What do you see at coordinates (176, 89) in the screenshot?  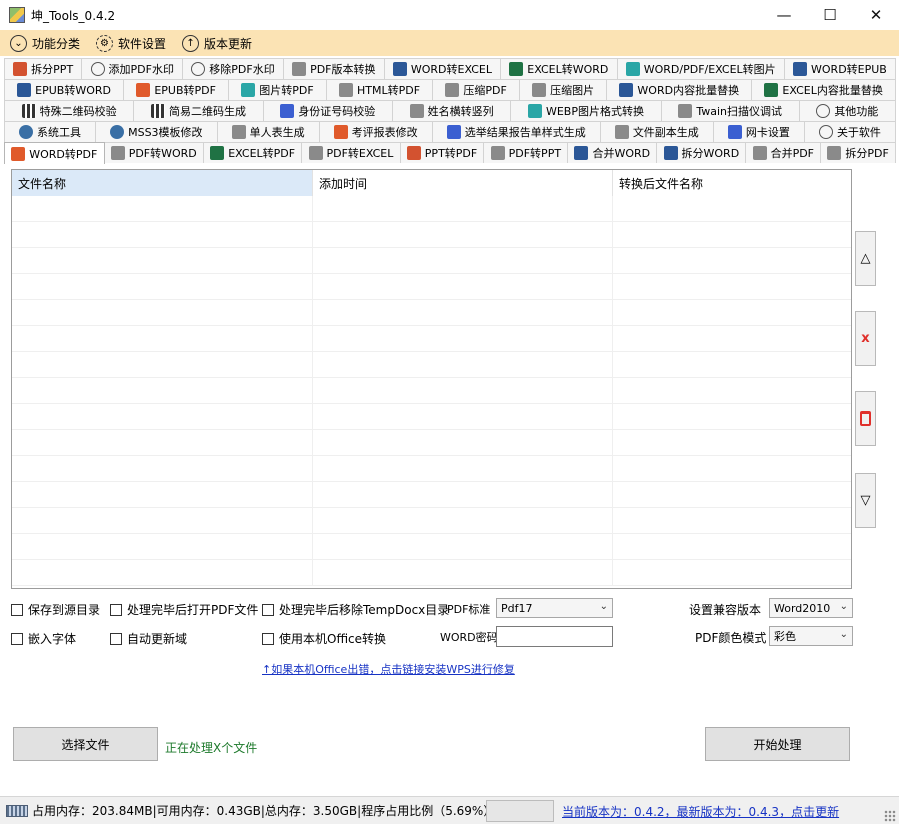 I see `tab-1-1: EPUB转PDF` at bounding box center [176, 89].